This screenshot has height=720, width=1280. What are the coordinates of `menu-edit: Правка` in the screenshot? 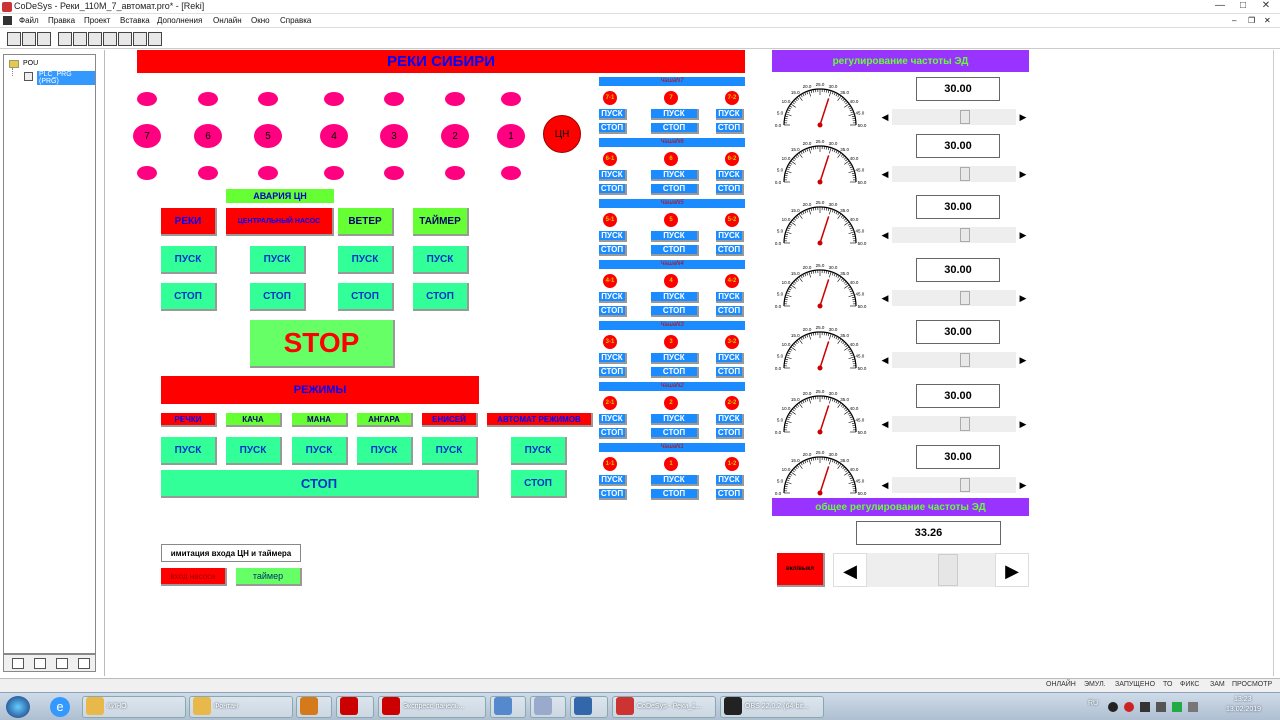 It's located at (61, 20).